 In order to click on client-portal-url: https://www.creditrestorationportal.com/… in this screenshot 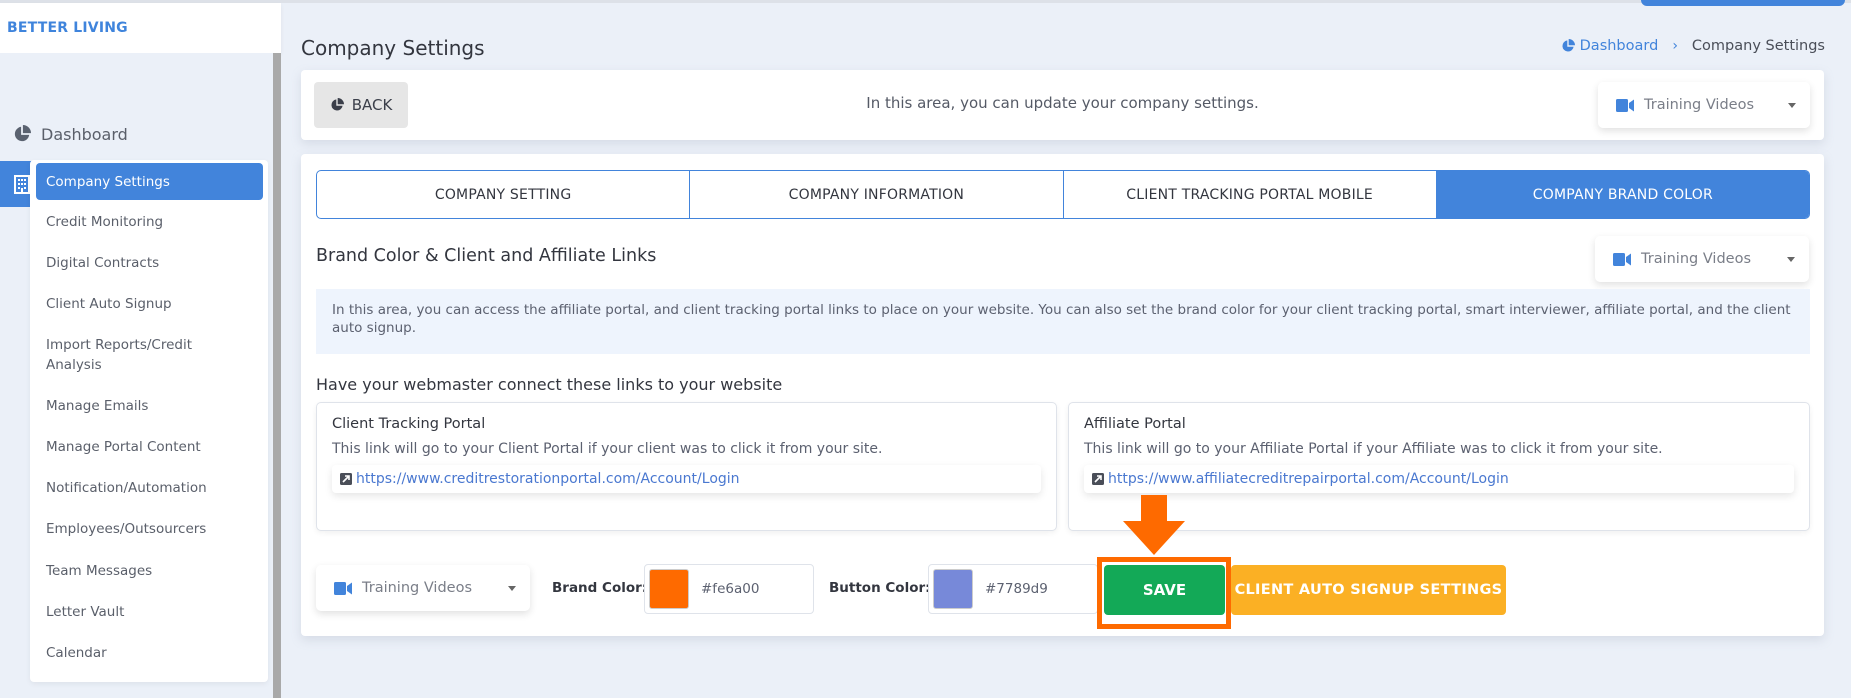, I will do `click(548, 479)`.